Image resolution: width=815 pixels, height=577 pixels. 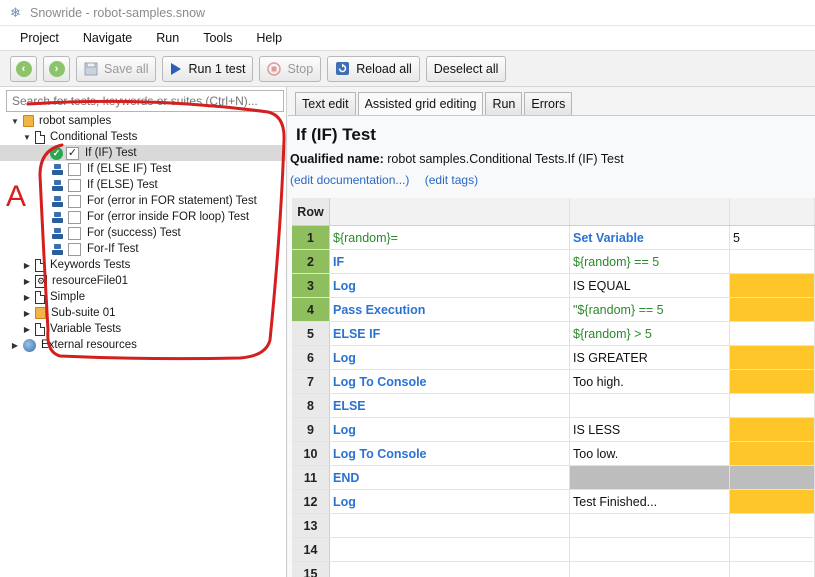 I want to click on row-number: 4, so click(x=311, y=309).